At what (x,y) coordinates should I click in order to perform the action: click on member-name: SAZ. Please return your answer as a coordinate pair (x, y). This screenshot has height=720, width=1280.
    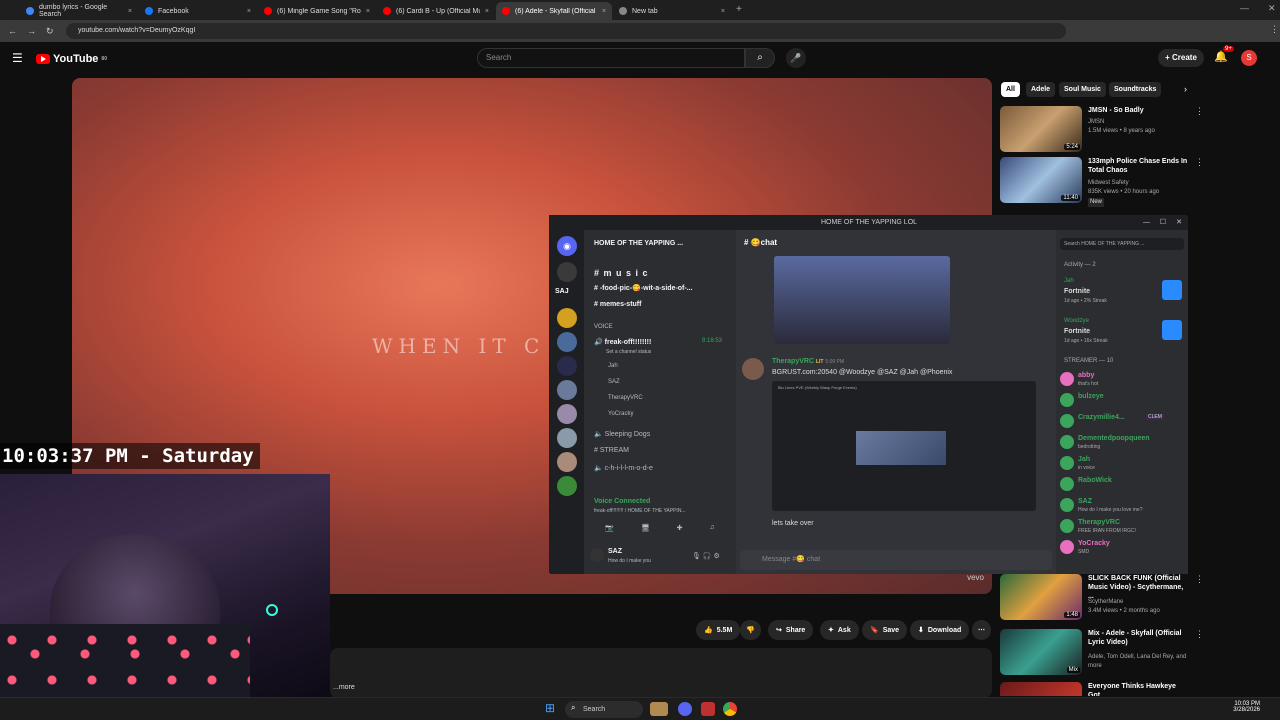
    Looking at the image, I should click on (1085, 501).